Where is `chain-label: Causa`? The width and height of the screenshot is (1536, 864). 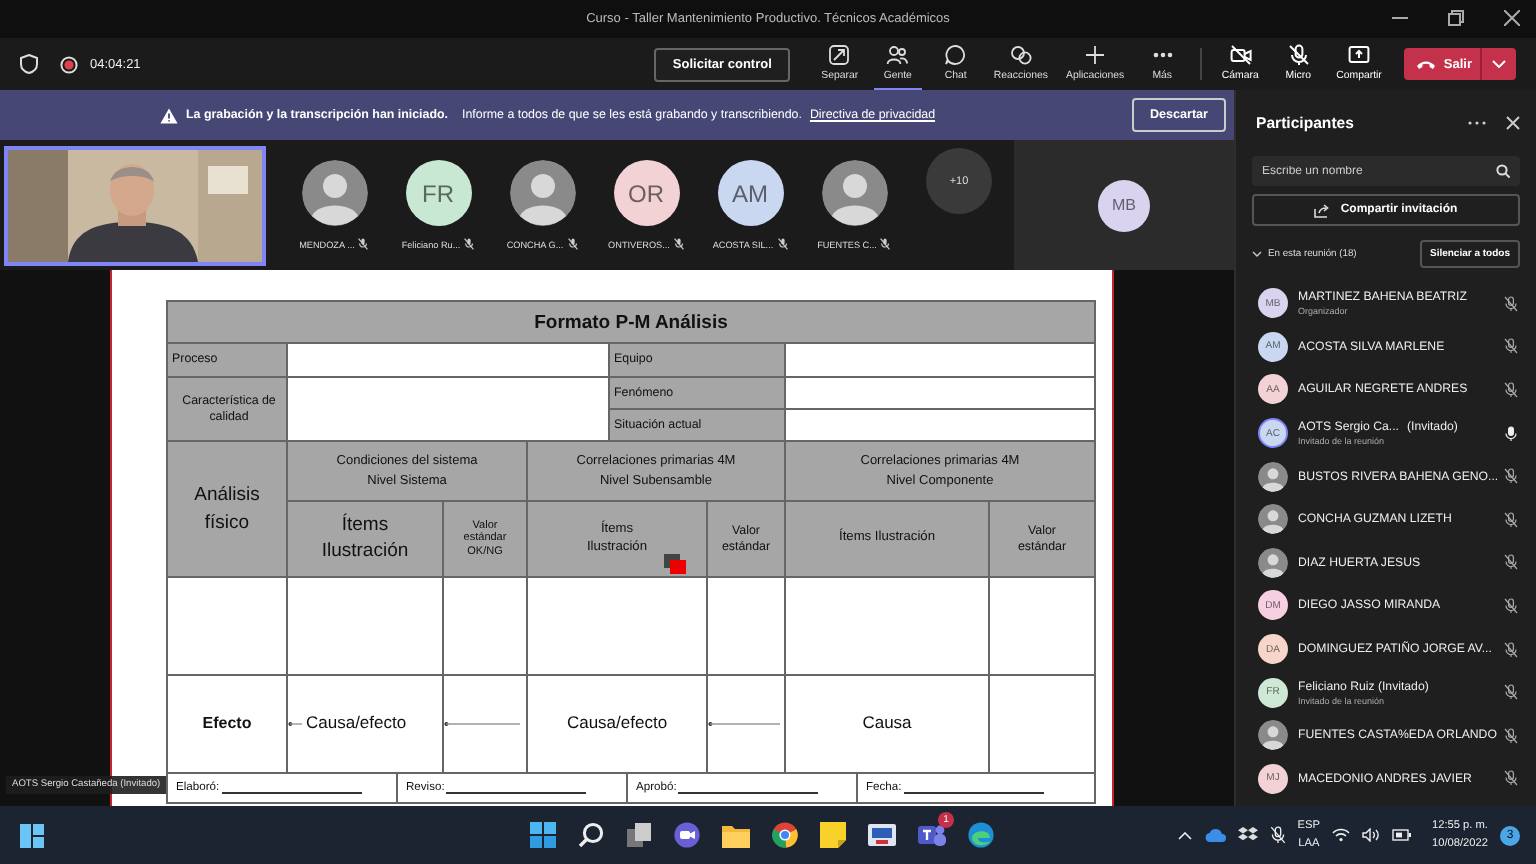 chain-label: Causa is located at coordinates (887, 724).